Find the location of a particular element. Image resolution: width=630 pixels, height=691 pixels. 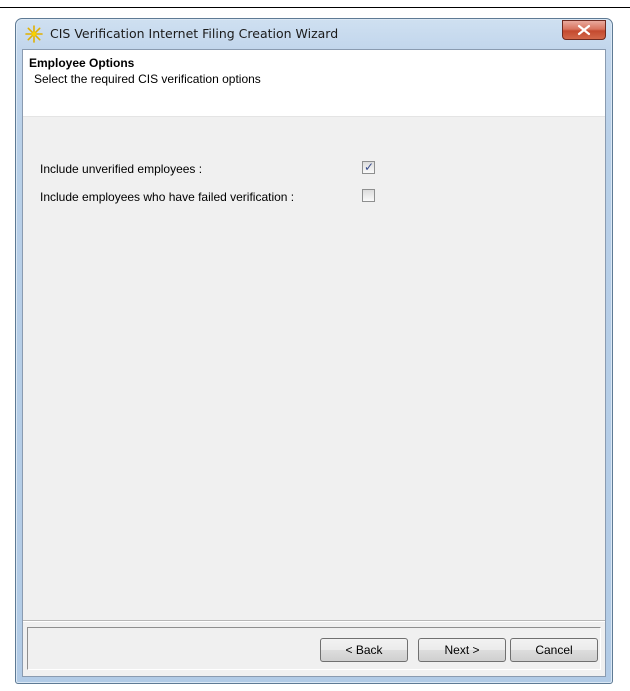

close-icon is located at coordinates (584, 30).